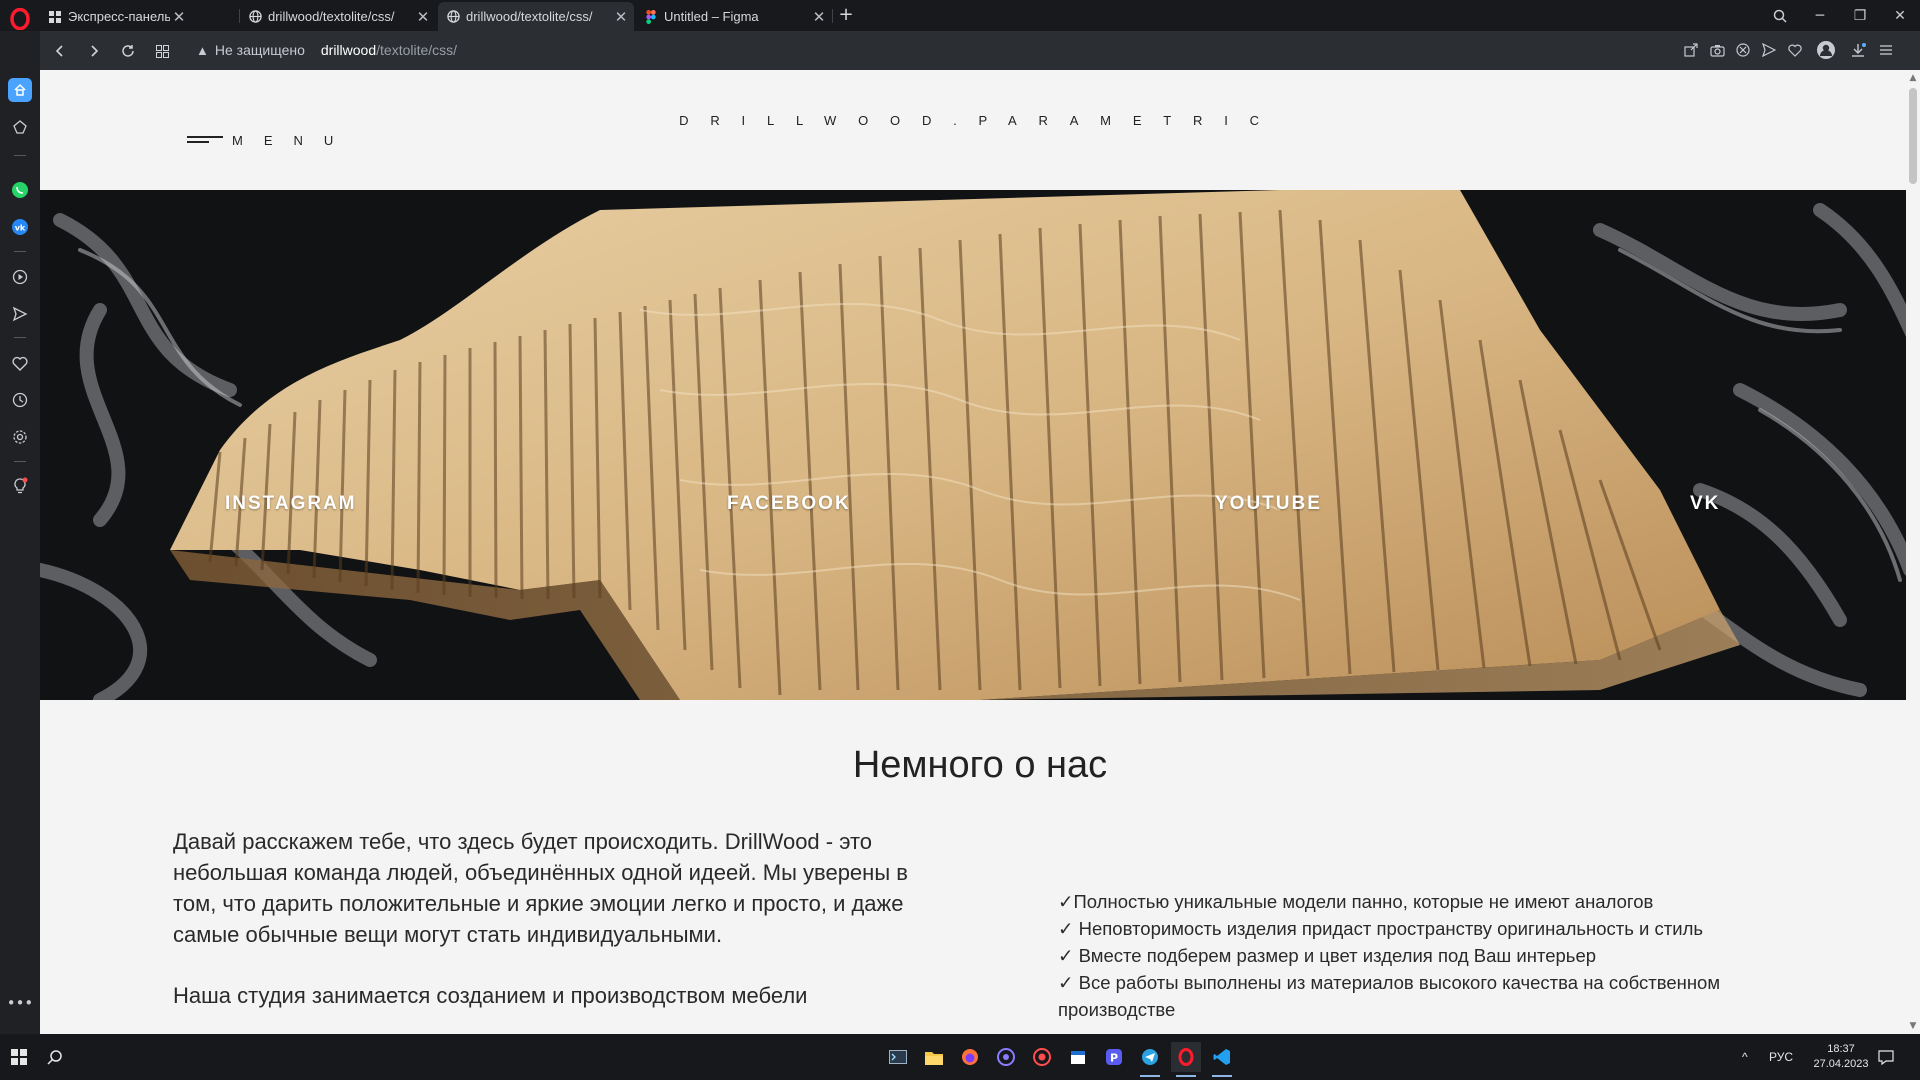 This screenshot has width=1920, height=1080. Describe the element at coordinates (20, 363) in the screenshot. I see `bookmarks-heart-icon` at that location.